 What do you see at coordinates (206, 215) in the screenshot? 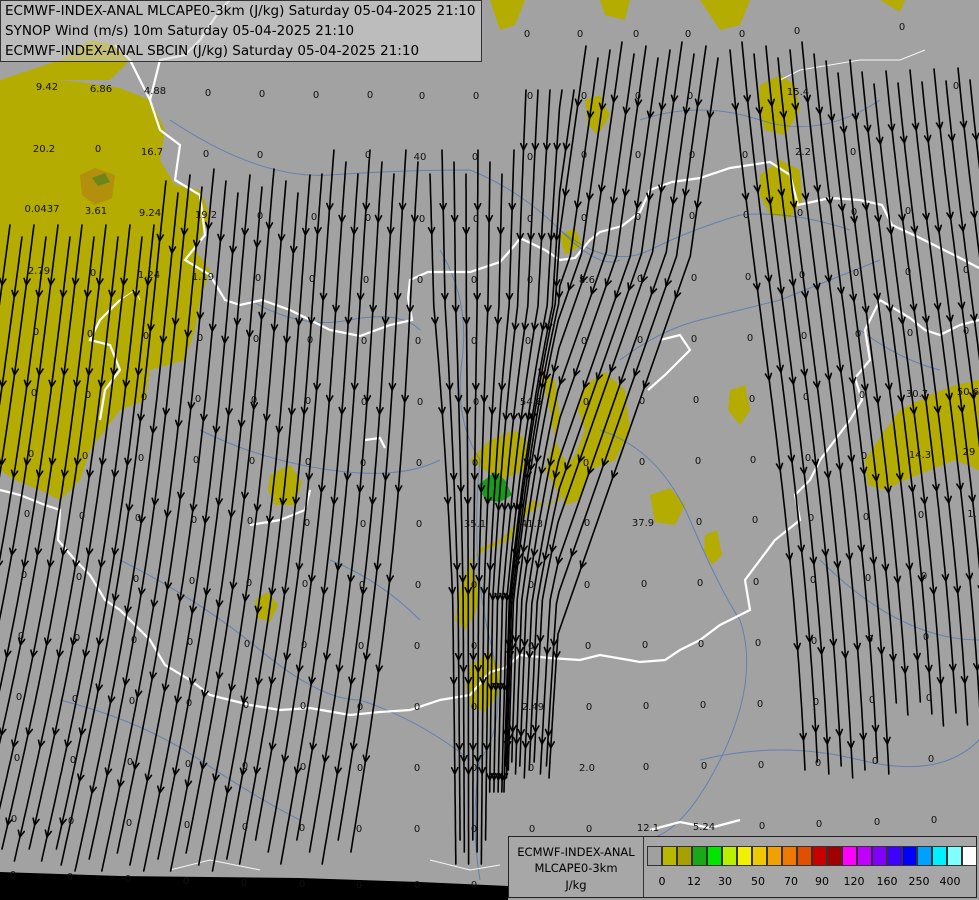
I see `sbcin-value: 19.2` at bounding box center [206, 215].